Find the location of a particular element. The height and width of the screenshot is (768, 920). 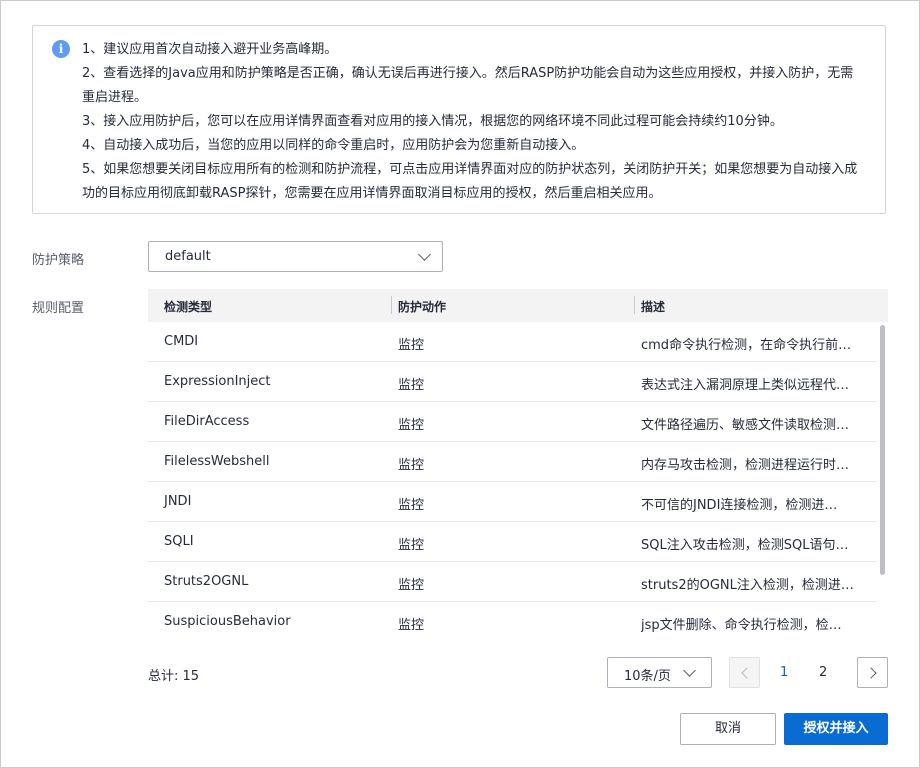

column-header-type: 检测类型 is located at coordinates (188, 307).